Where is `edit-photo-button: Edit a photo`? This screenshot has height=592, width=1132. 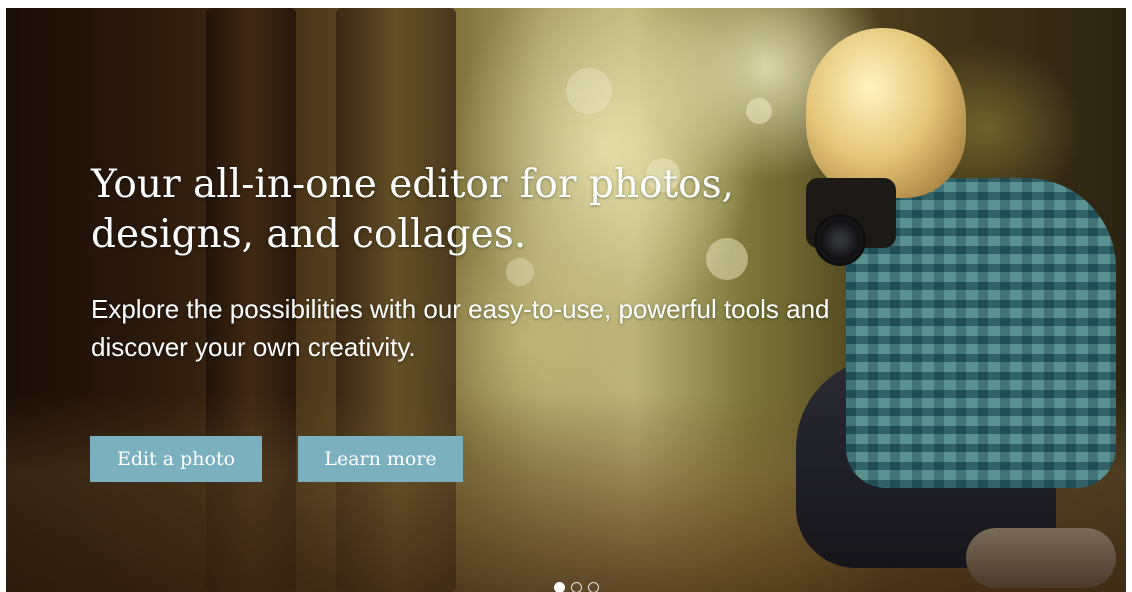 edit-photo-button: Edit a photo is located at coordinates (176, 459).